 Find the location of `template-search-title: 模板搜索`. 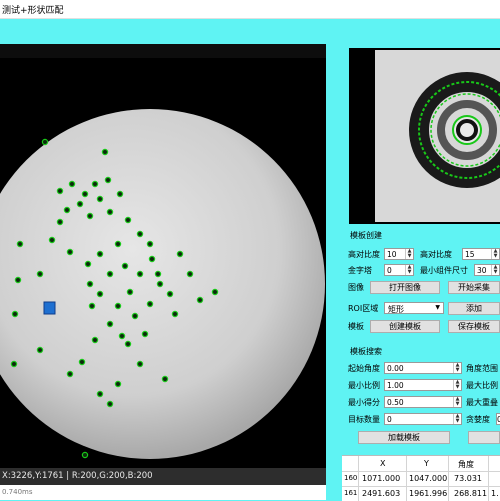

template-search-title: 模板搜索 is located at coordinates (366, 351).